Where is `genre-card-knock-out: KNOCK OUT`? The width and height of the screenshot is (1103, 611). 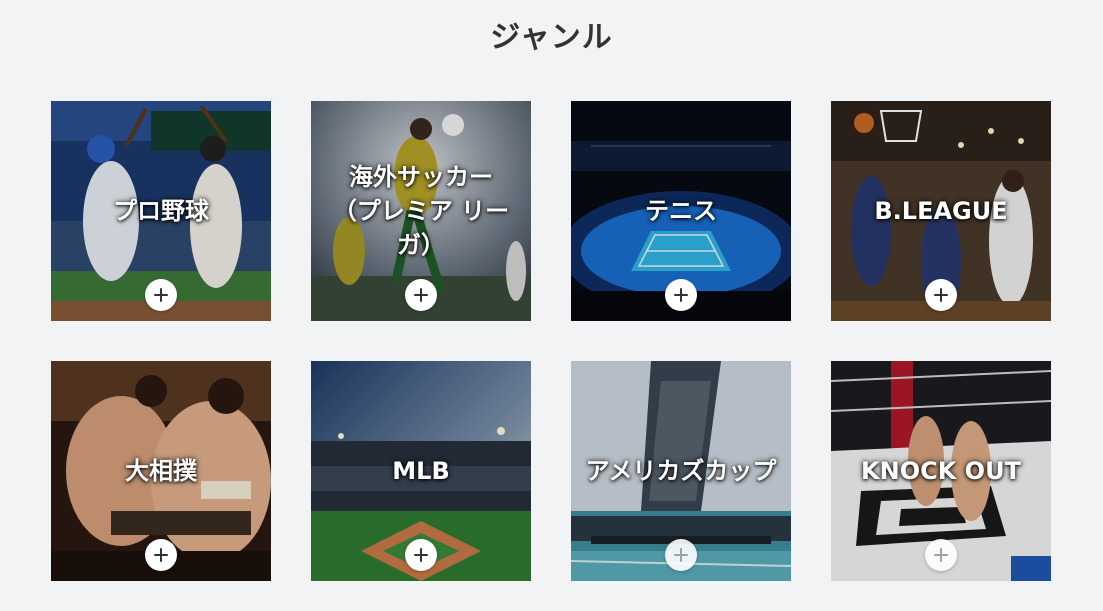 genre-card-knock-out: KNOCK OUT is located at coordinates (941, 471).